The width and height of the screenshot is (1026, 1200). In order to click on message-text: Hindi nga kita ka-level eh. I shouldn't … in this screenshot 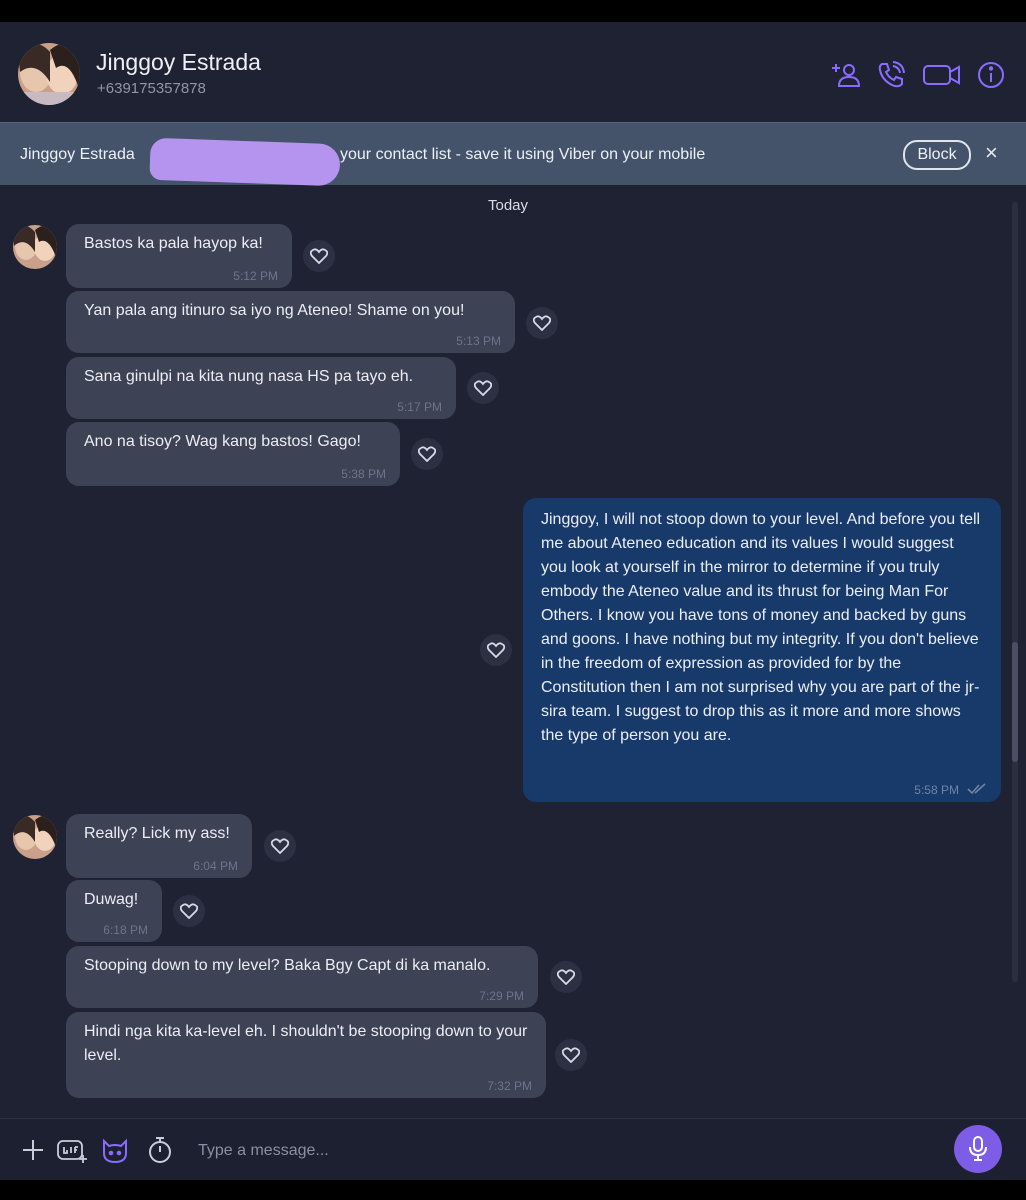, I will do `click(306, 1043)`.